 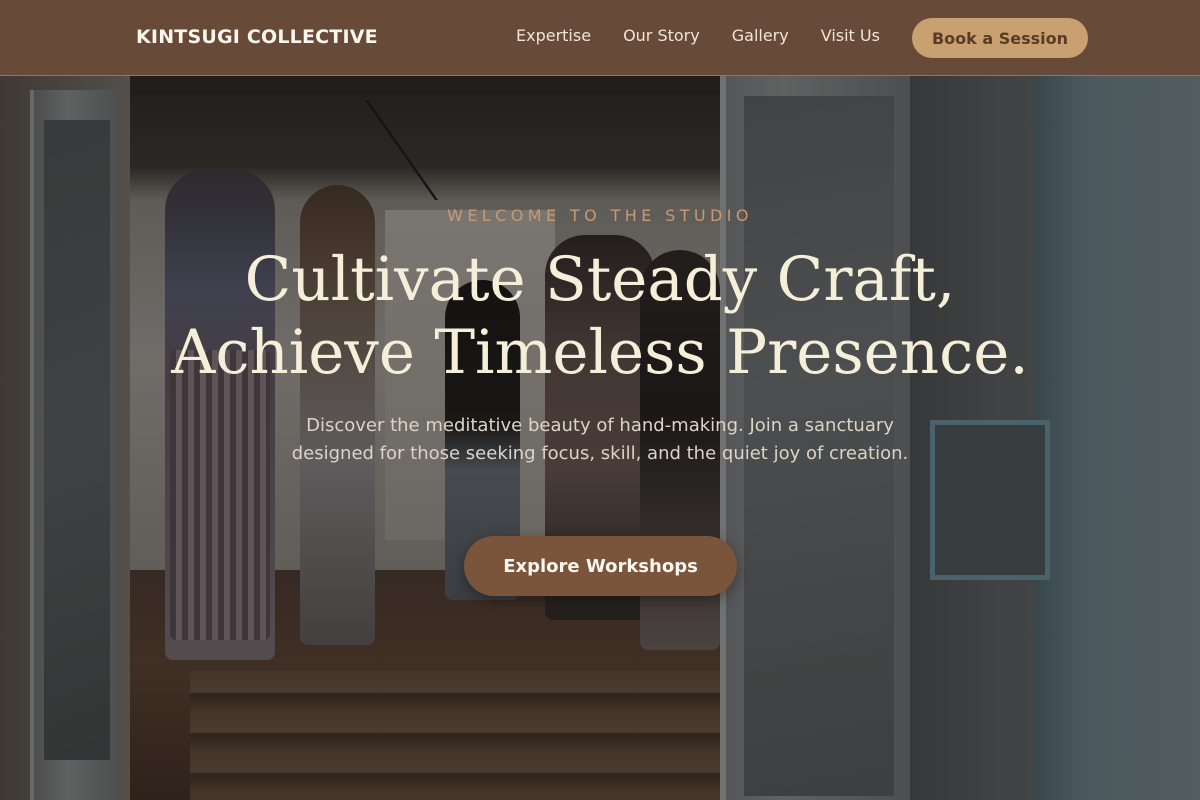 I want to click on hero-headline-line-2: Achieve Timeless Presence., so click(x=600, y=352).